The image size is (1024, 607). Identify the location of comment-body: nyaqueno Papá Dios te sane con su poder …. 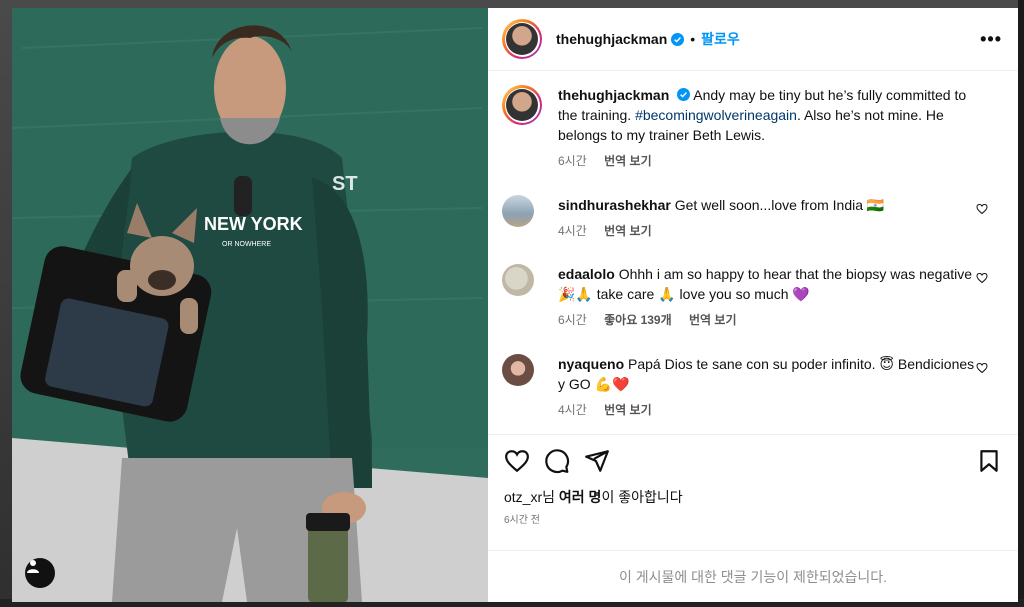
(770, 387).